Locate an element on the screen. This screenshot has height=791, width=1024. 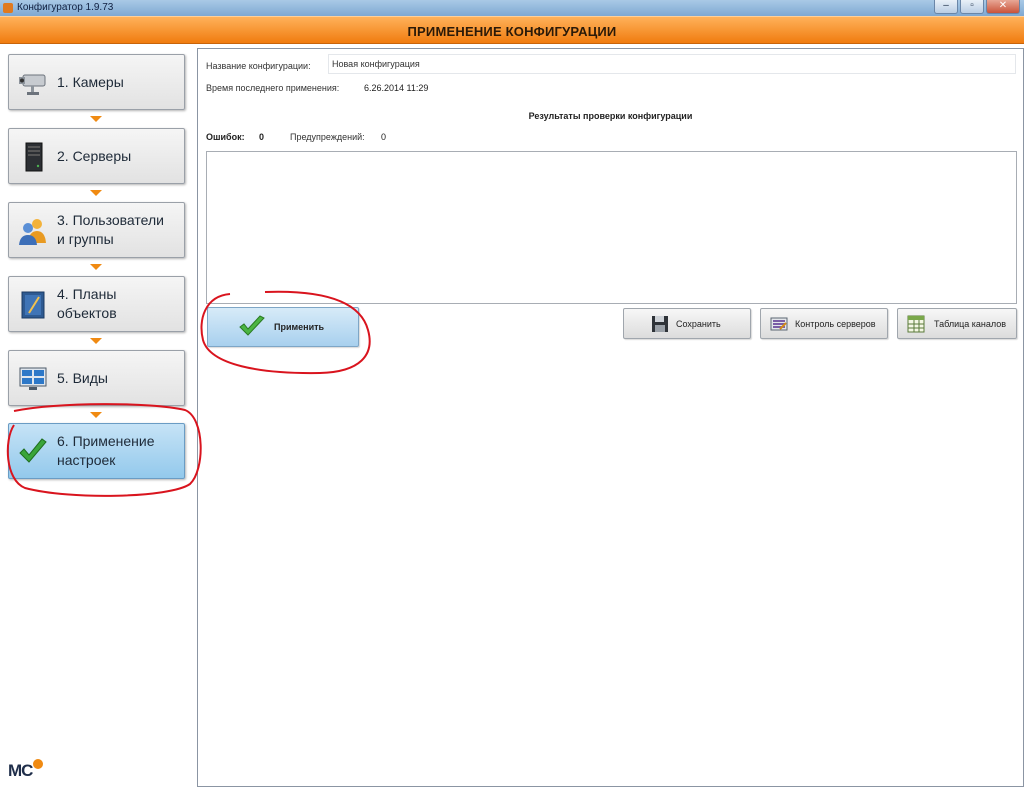
camera-icon is located at coordinates (32, 84).